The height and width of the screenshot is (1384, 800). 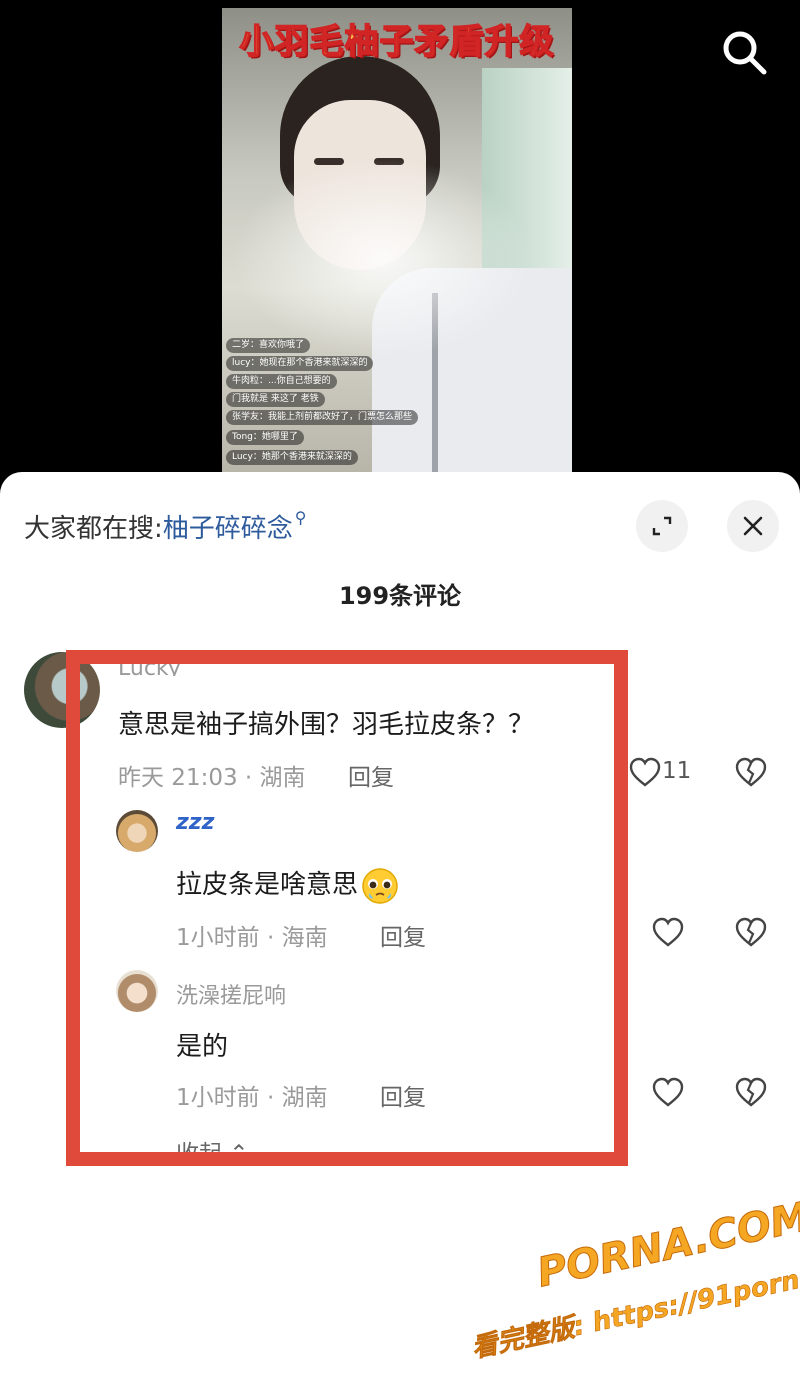 I want to click on live-chat-line: 牛肉粒：...你自己想要的, so click(x=281, y=381).